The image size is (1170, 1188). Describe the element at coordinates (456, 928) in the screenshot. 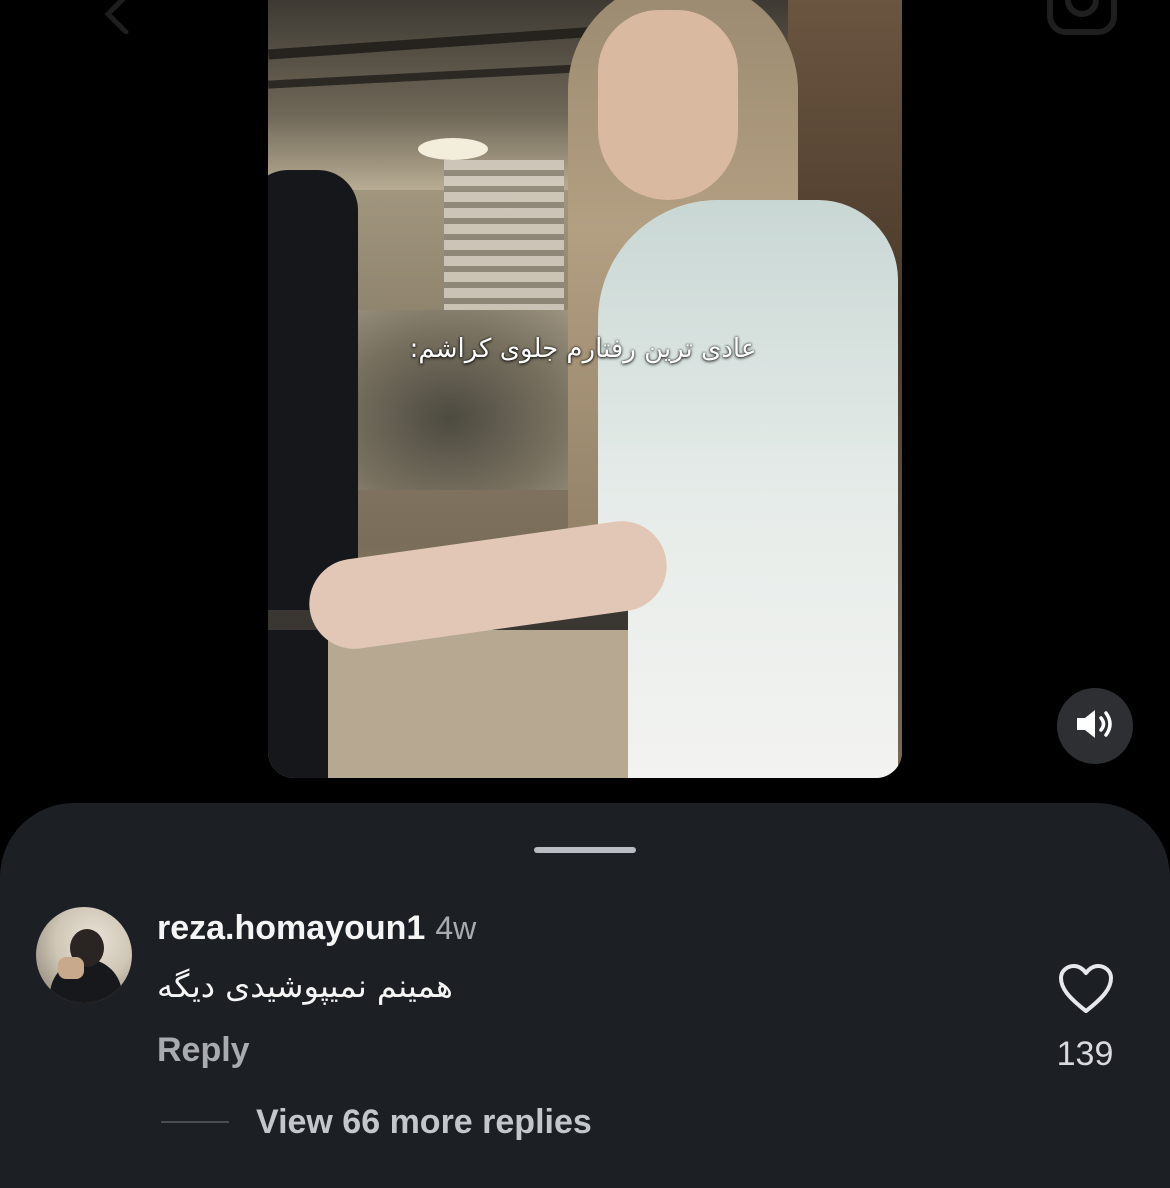

I see `comment-time: 4w` at that location.